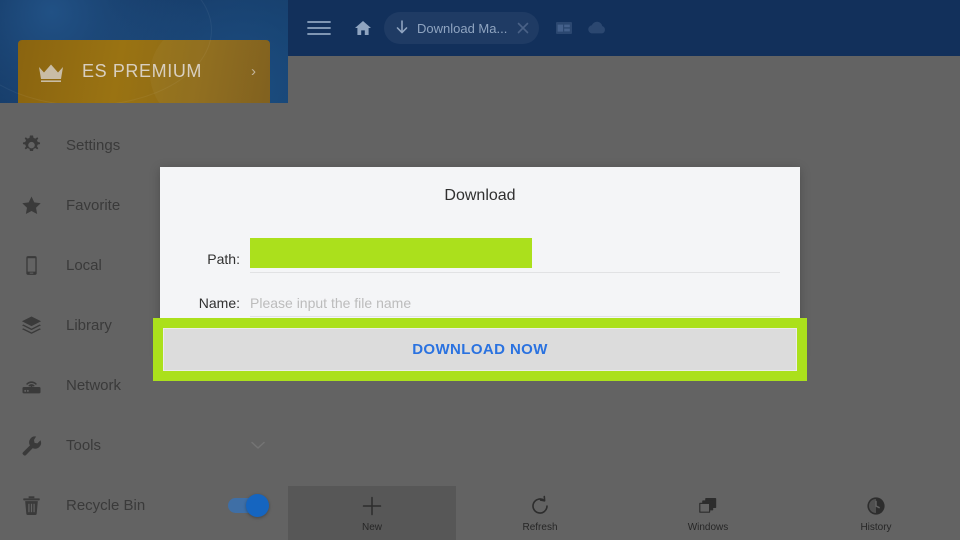  What do you see at coordinates (331, 303) in the screenshot?
I see `name-placeholder: Please input the file name` at bounding box center [331, 303].